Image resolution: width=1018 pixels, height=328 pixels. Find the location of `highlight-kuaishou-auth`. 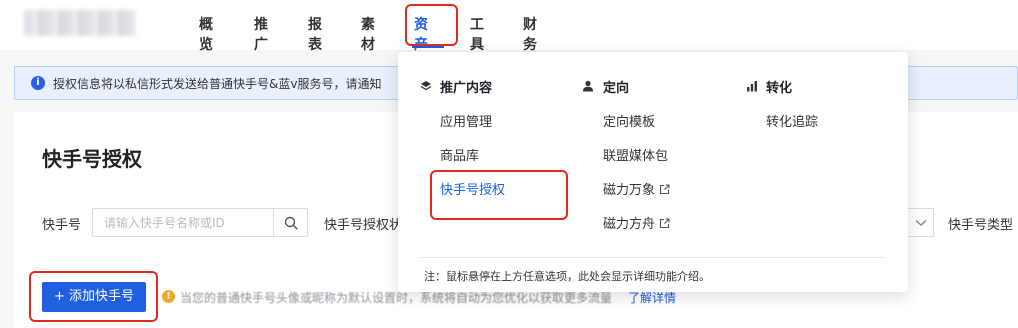

highlight-kuaishou-auth is located at coordinates (499, 195).